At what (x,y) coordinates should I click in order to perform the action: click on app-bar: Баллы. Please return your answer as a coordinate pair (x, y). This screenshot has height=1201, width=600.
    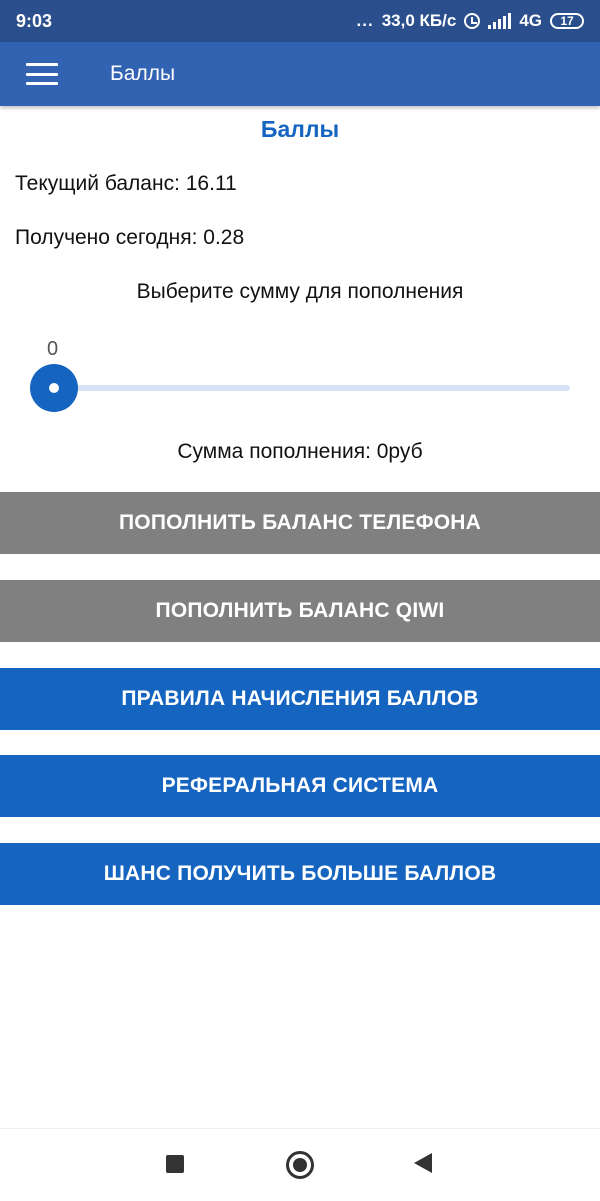
    Looking at the image, I should click on (300, 74).